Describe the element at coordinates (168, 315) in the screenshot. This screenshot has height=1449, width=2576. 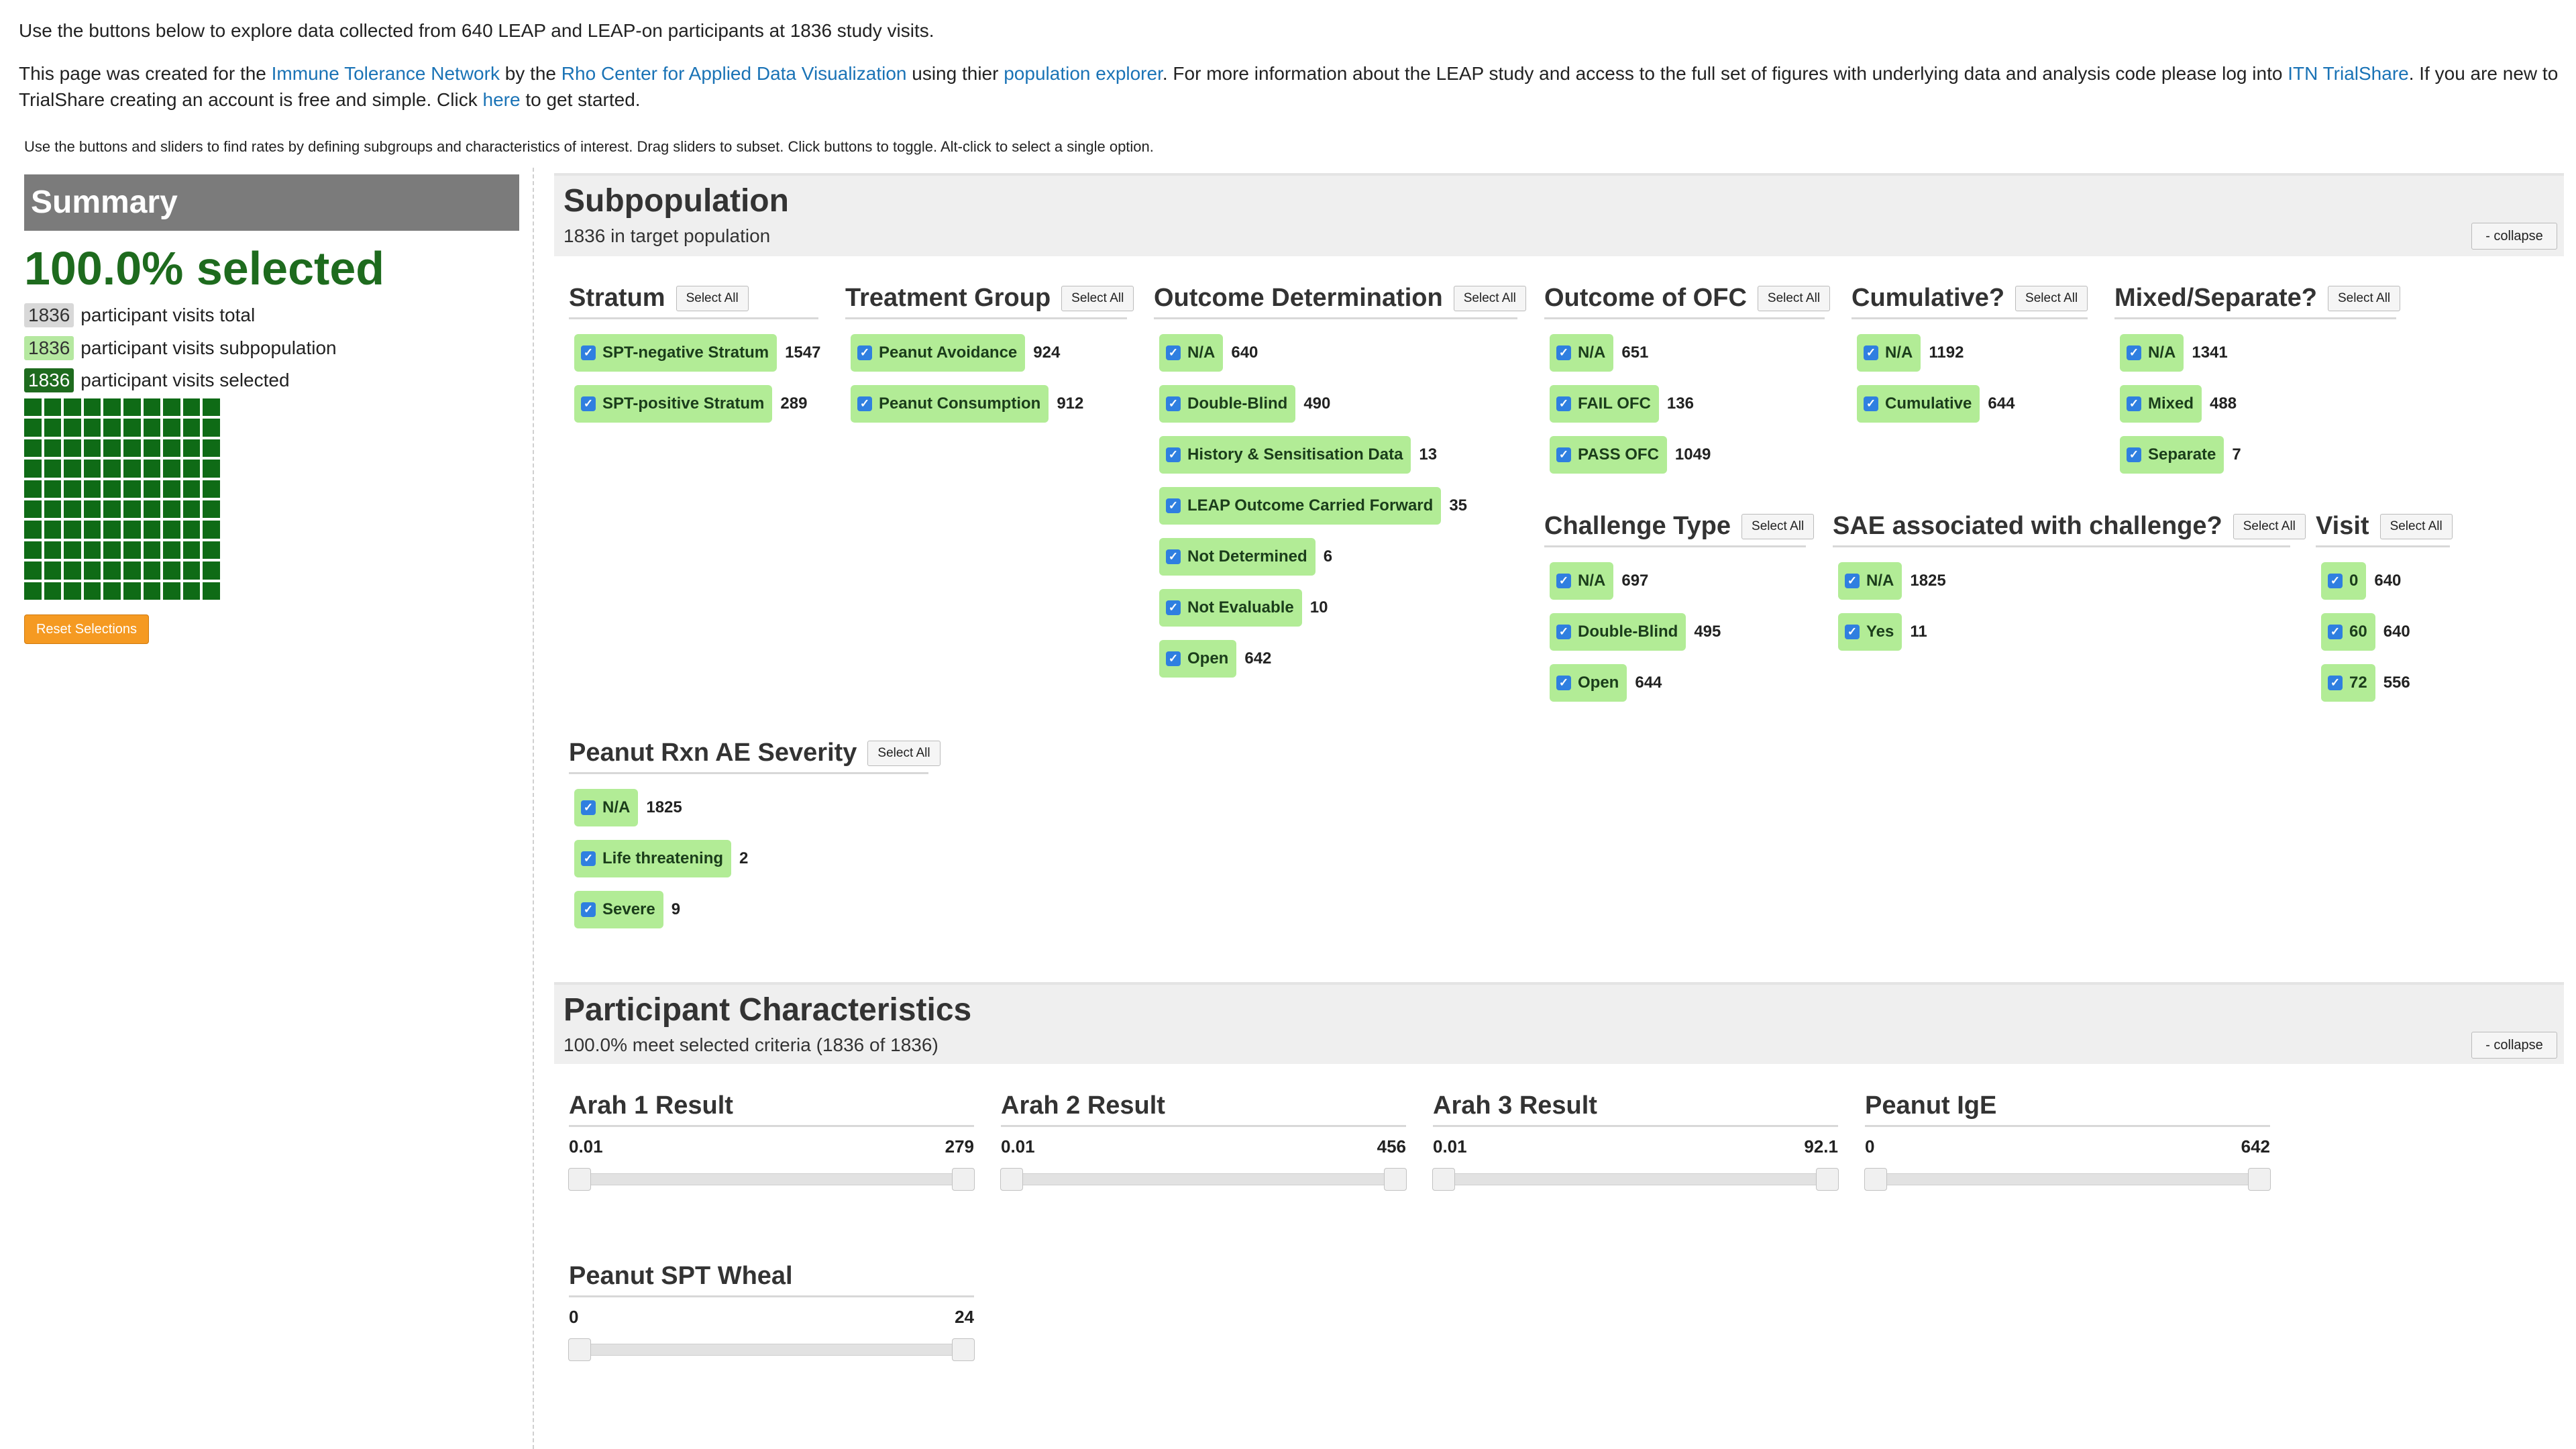
I see `total-label: participant visits total` at that location.